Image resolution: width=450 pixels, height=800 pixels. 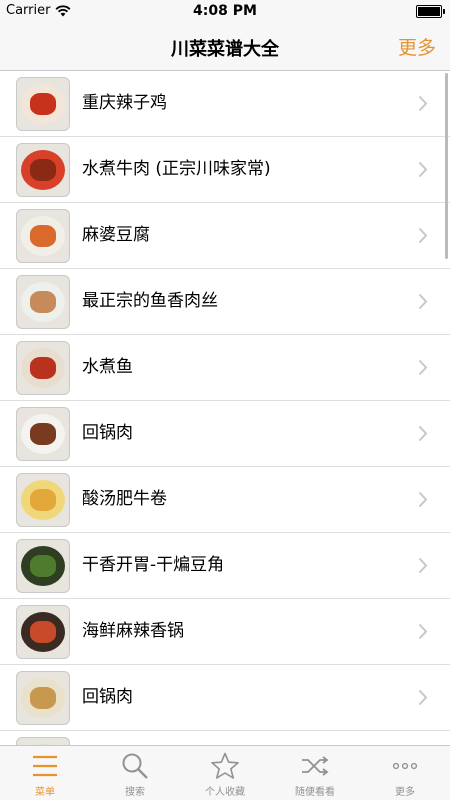 I want to click on recipe-name: 麻婆豆腐, so click(x=116, y=235).